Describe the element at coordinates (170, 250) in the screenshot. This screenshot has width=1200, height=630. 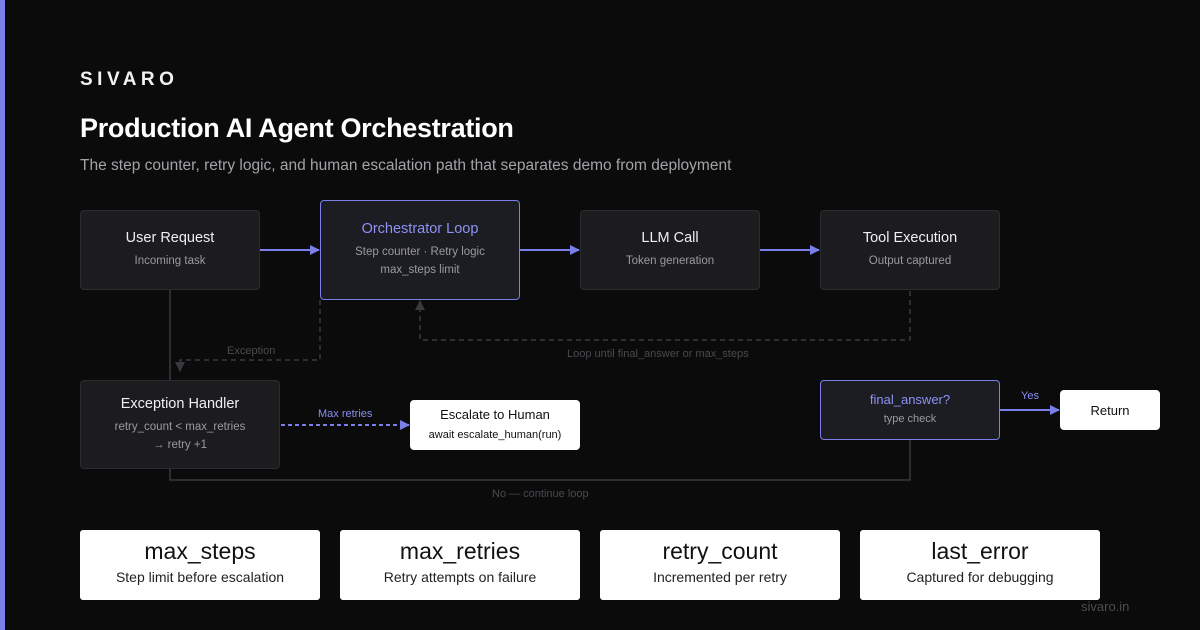
I see `node-user-request: User Request Incoming task` at that location.